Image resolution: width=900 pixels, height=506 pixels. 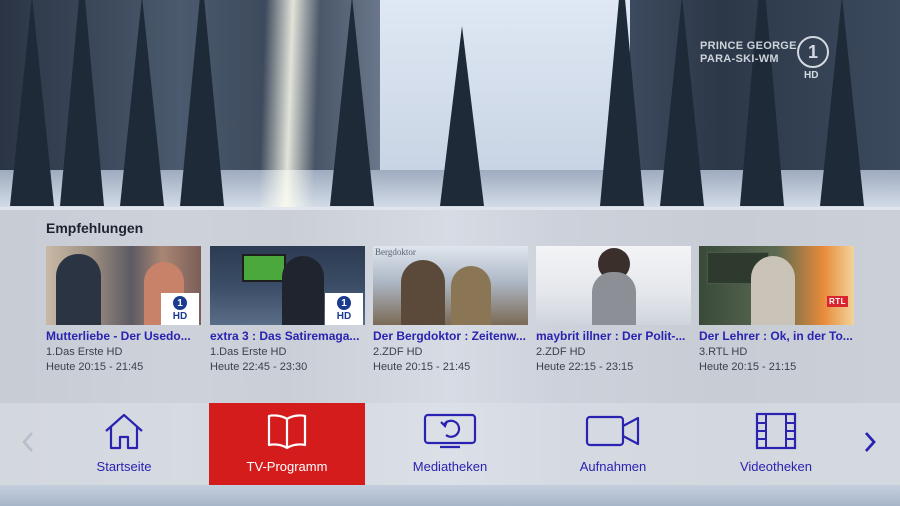 What do you see at coordinates (723, 352) in the screenshot?
I see `card-channel: 3.RTL HD` at bounding box center [723, 352].